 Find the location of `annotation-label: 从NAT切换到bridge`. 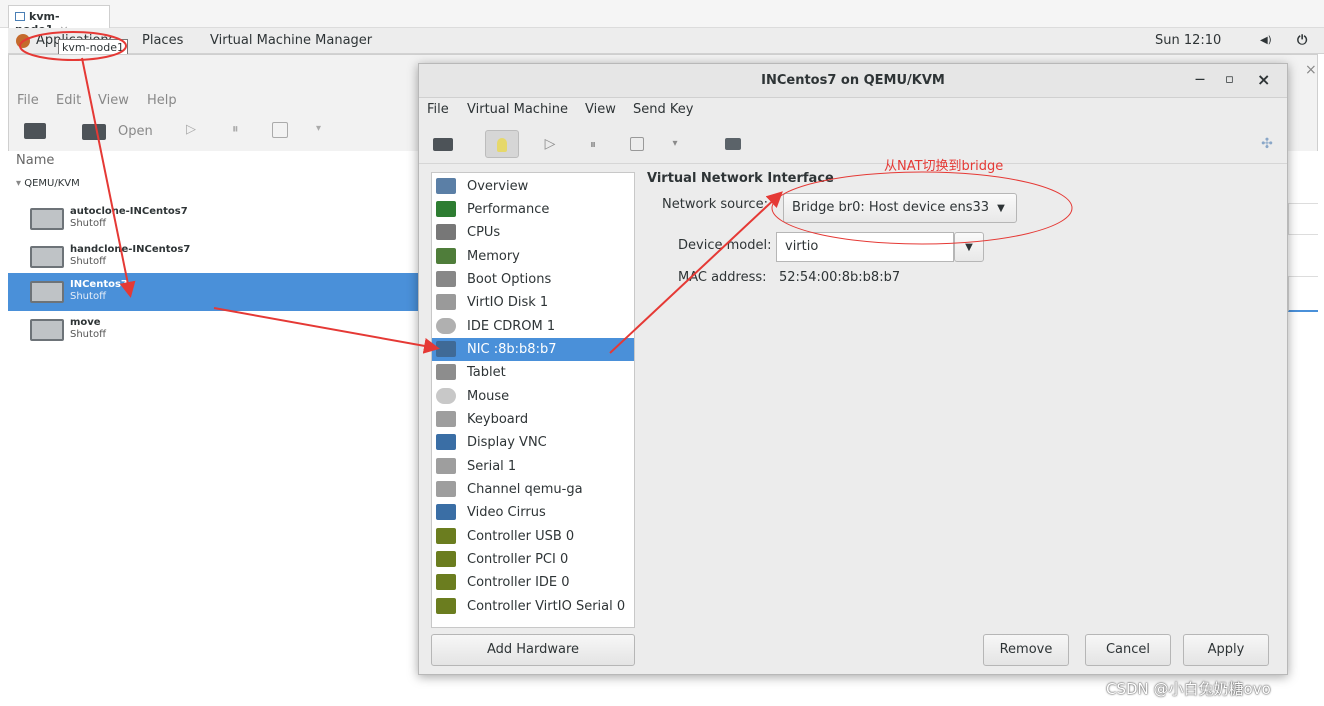

annotation-label: 从NAT切换到bridge is located at coordinates (944, 166).